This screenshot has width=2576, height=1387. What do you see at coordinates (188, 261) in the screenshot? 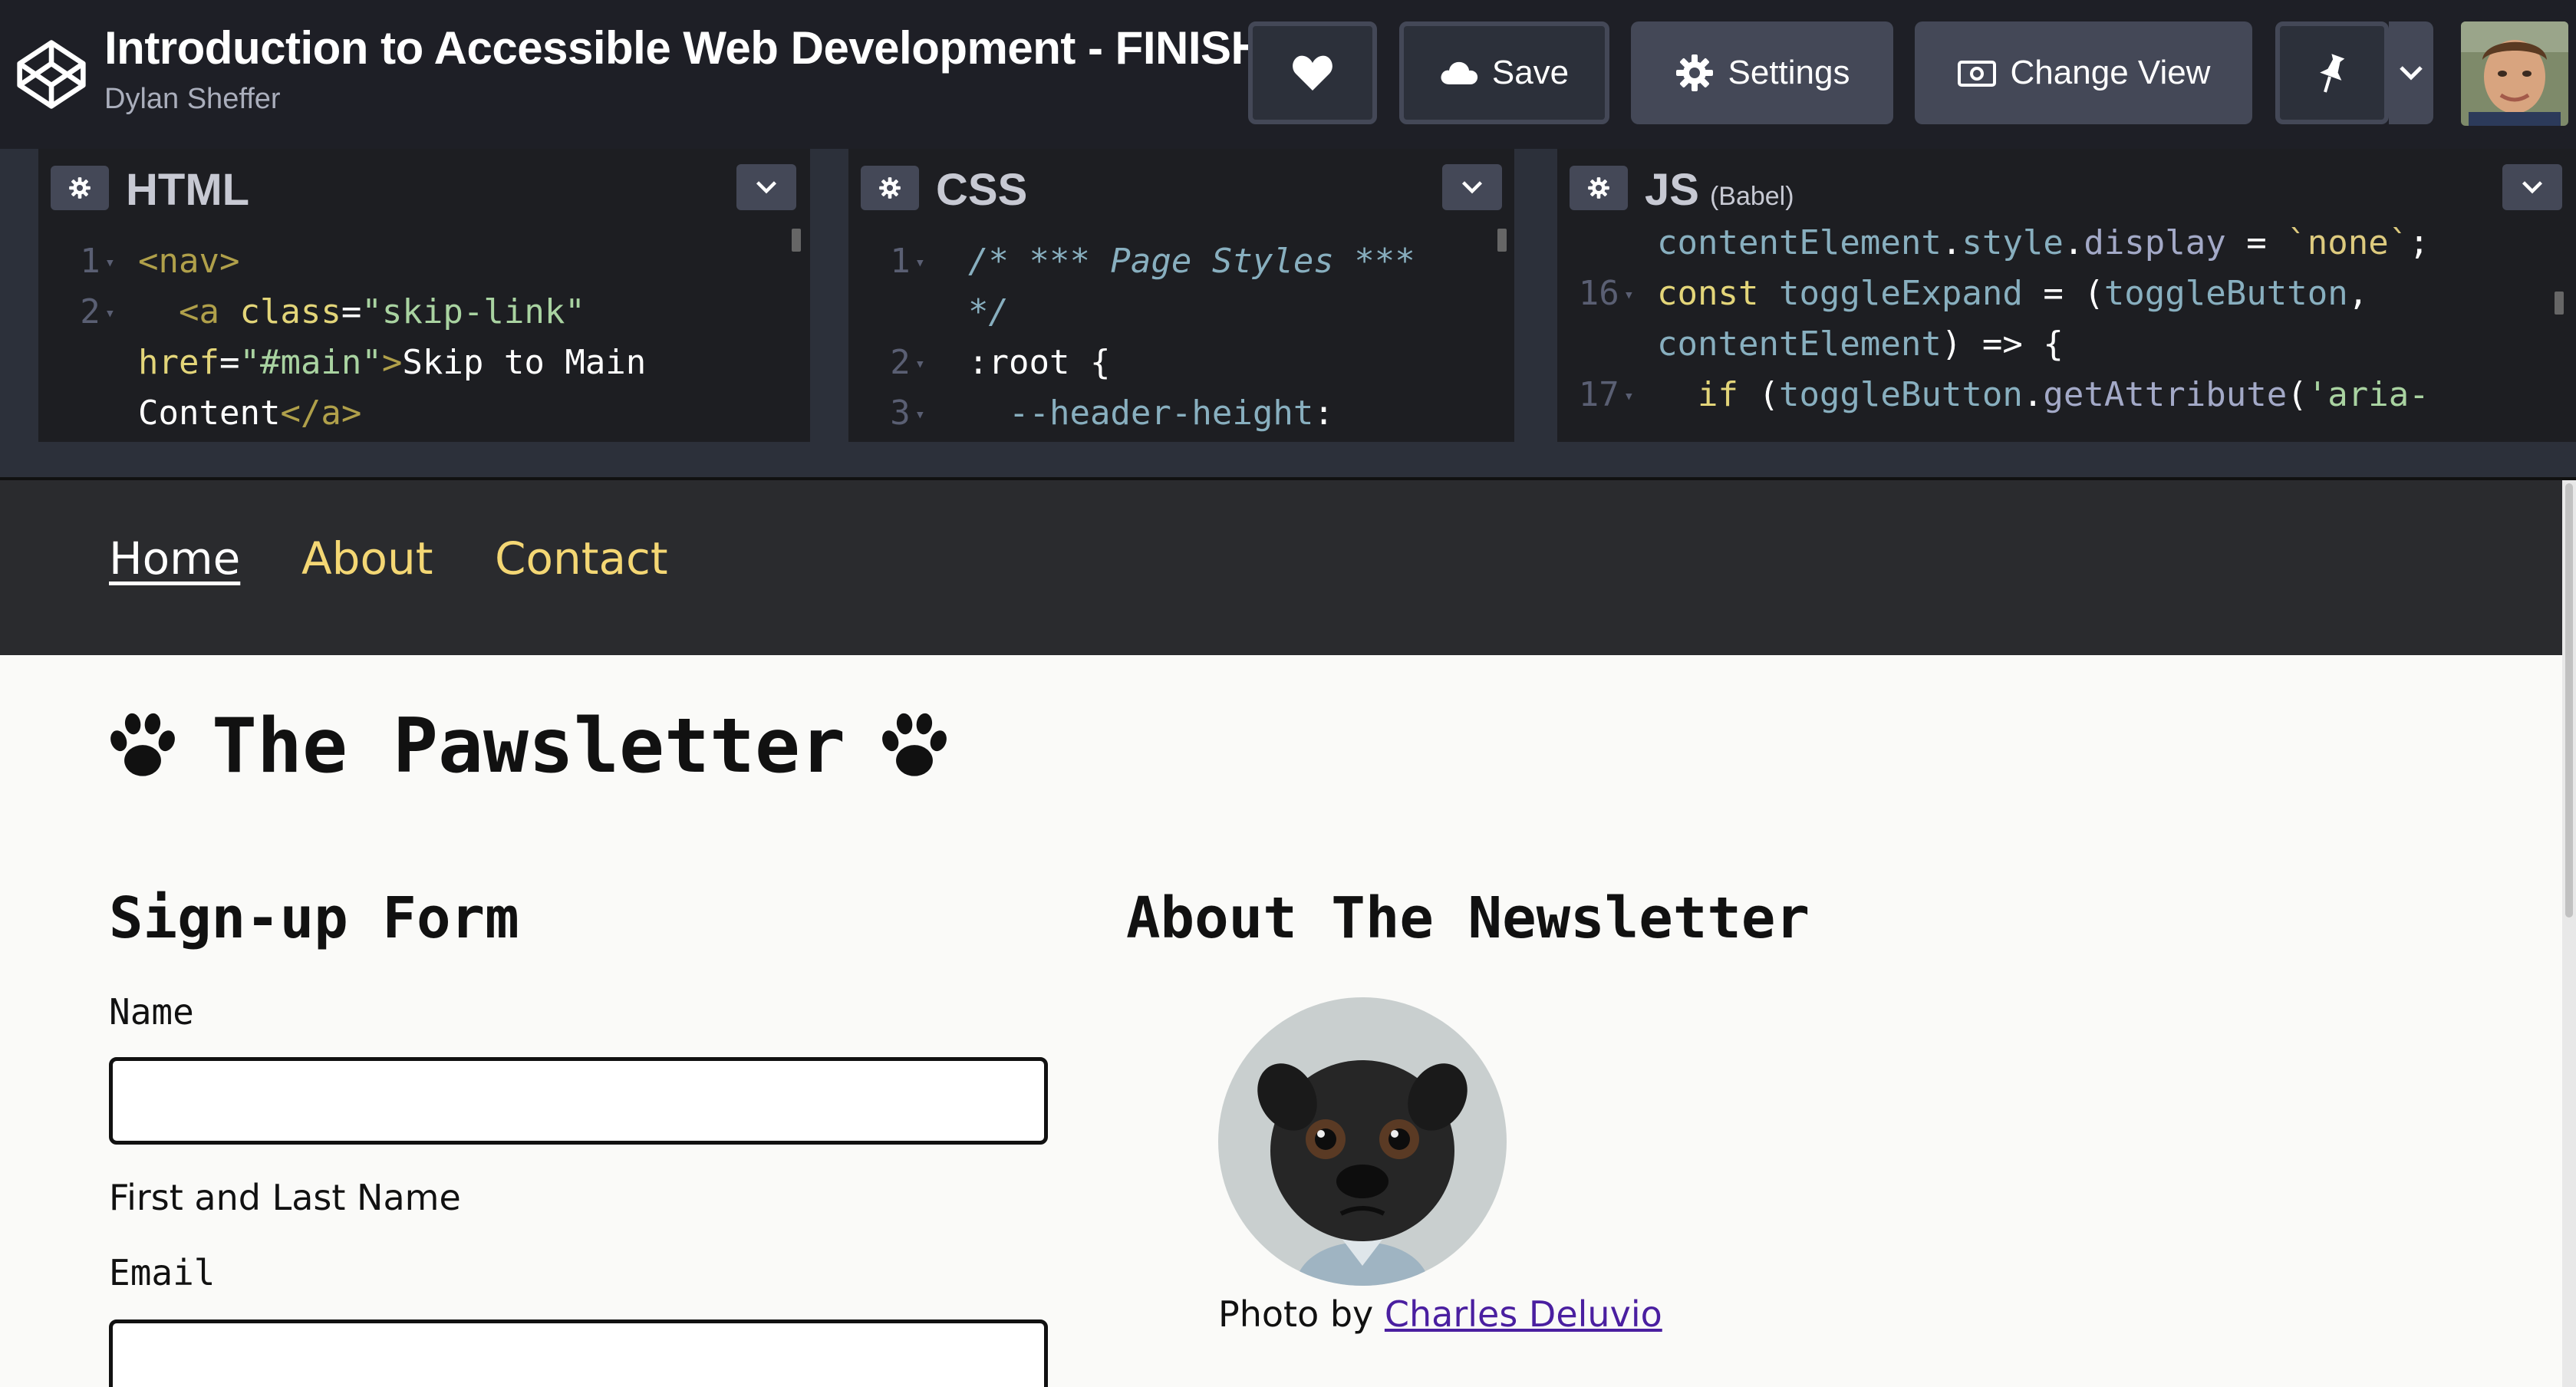
I see `code-line: <nav>` at bounding box center [188, 261].